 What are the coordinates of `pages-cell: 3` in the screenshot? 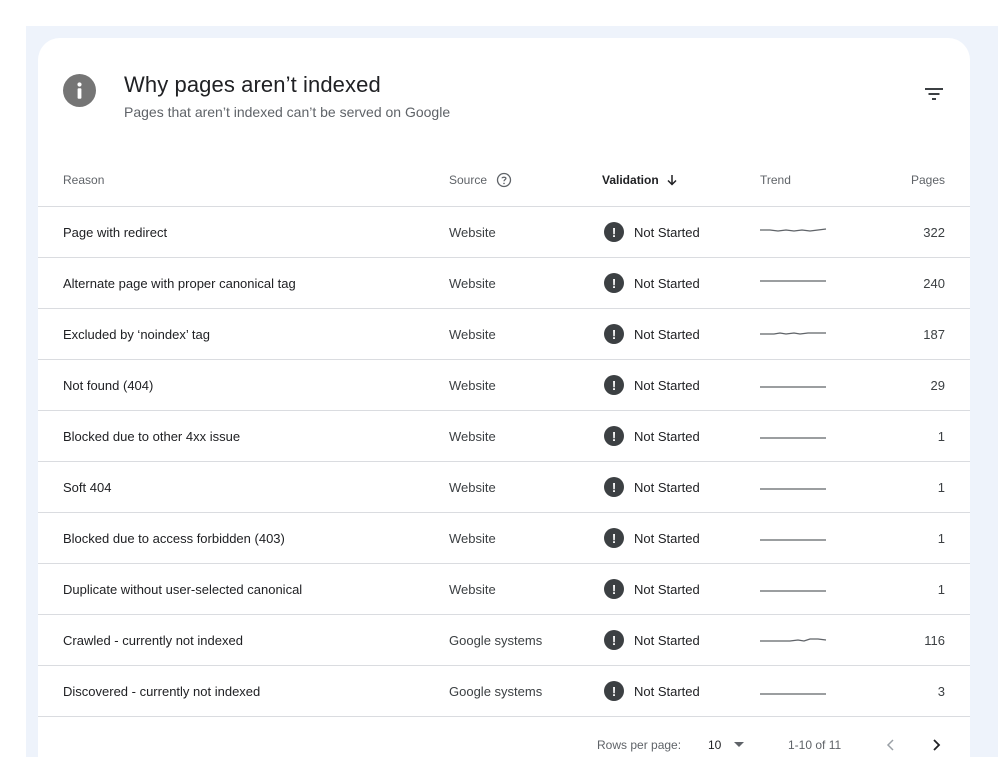 It's located at (941, 691).